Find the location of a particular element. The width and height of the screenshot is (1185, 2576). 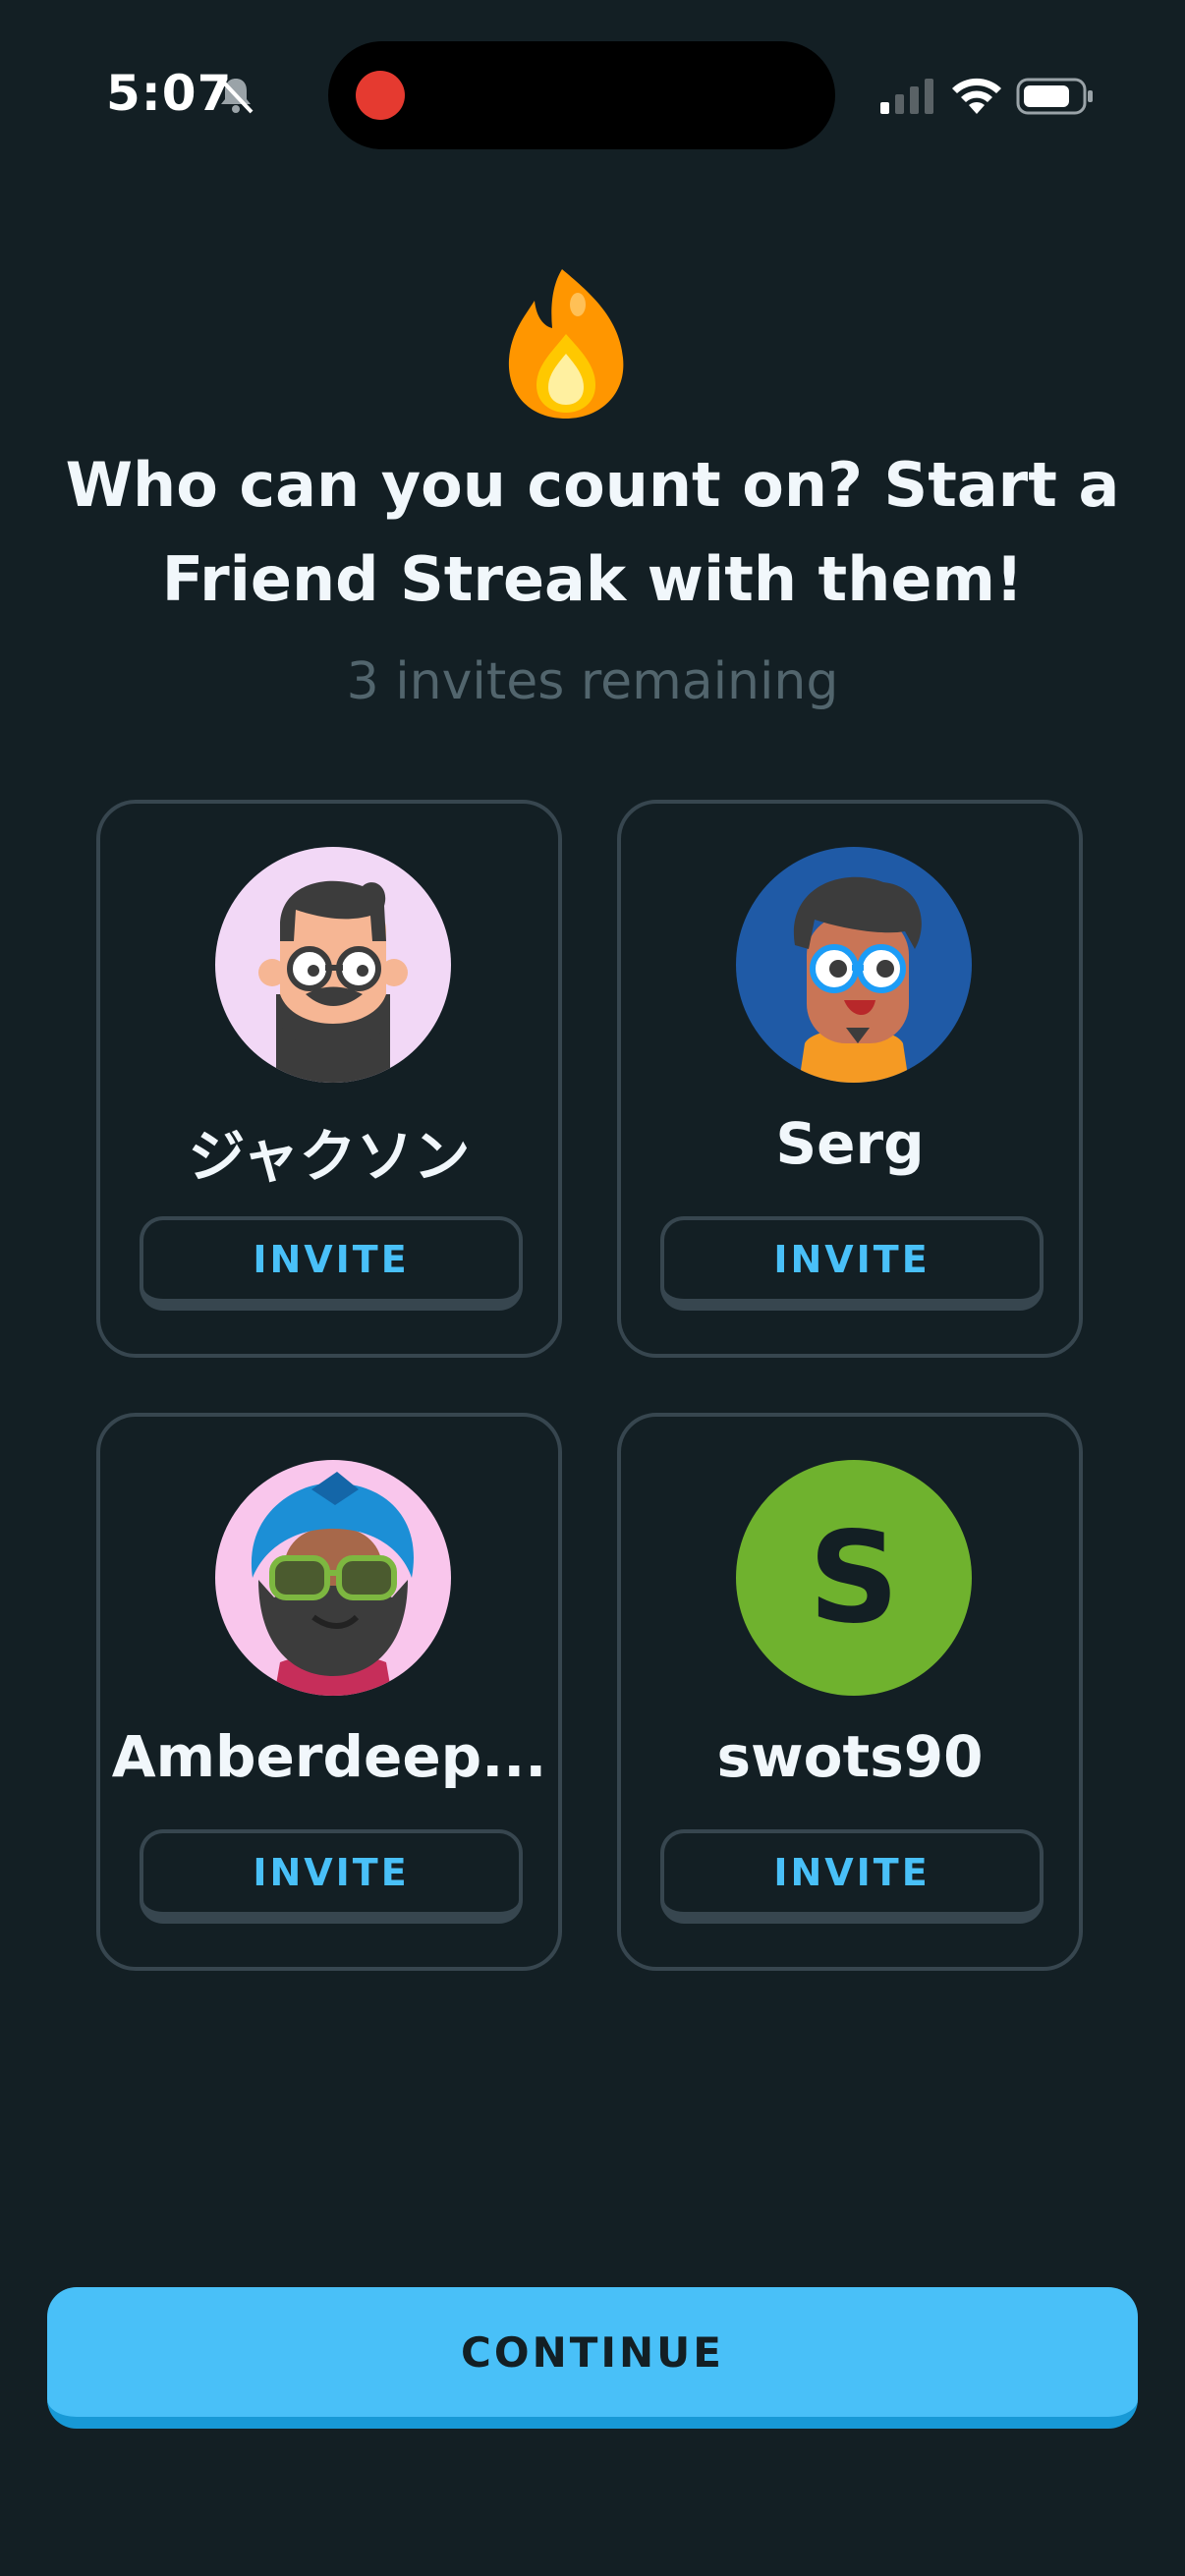

friend-card: Amberdeep... INVITE is located at coordinates (329, 1692).